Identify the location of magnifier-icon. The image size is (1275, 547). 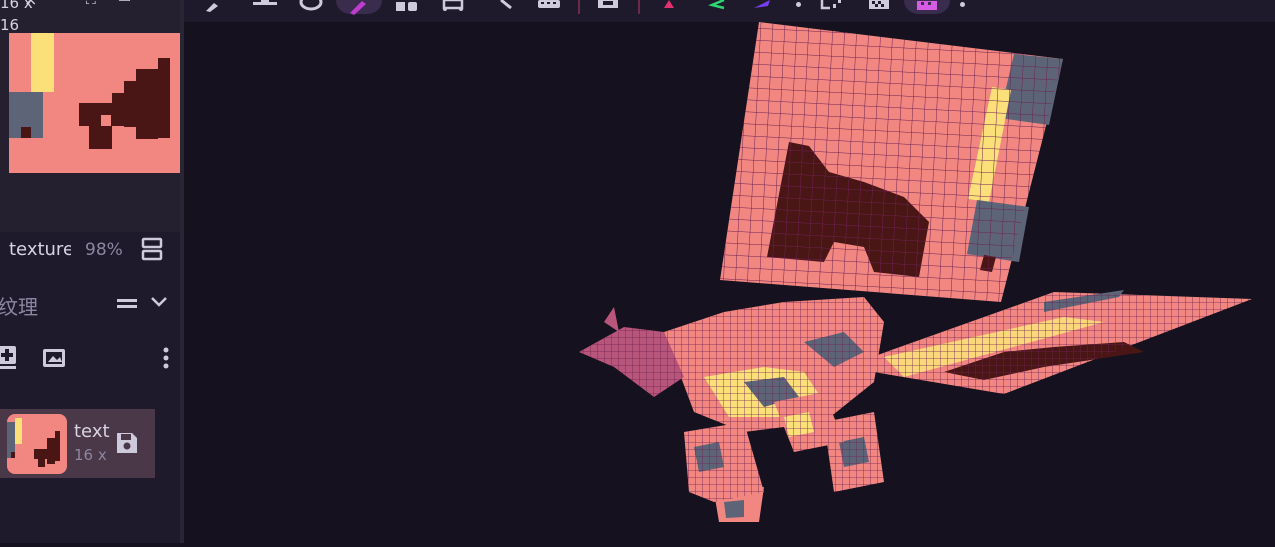
(503, 9).